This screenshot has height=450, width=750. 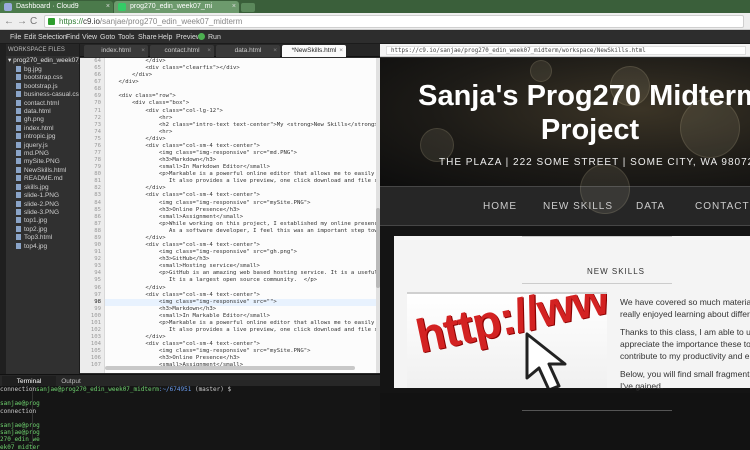 I want to click on file-item: gh.png, so click(x=42, y=120).